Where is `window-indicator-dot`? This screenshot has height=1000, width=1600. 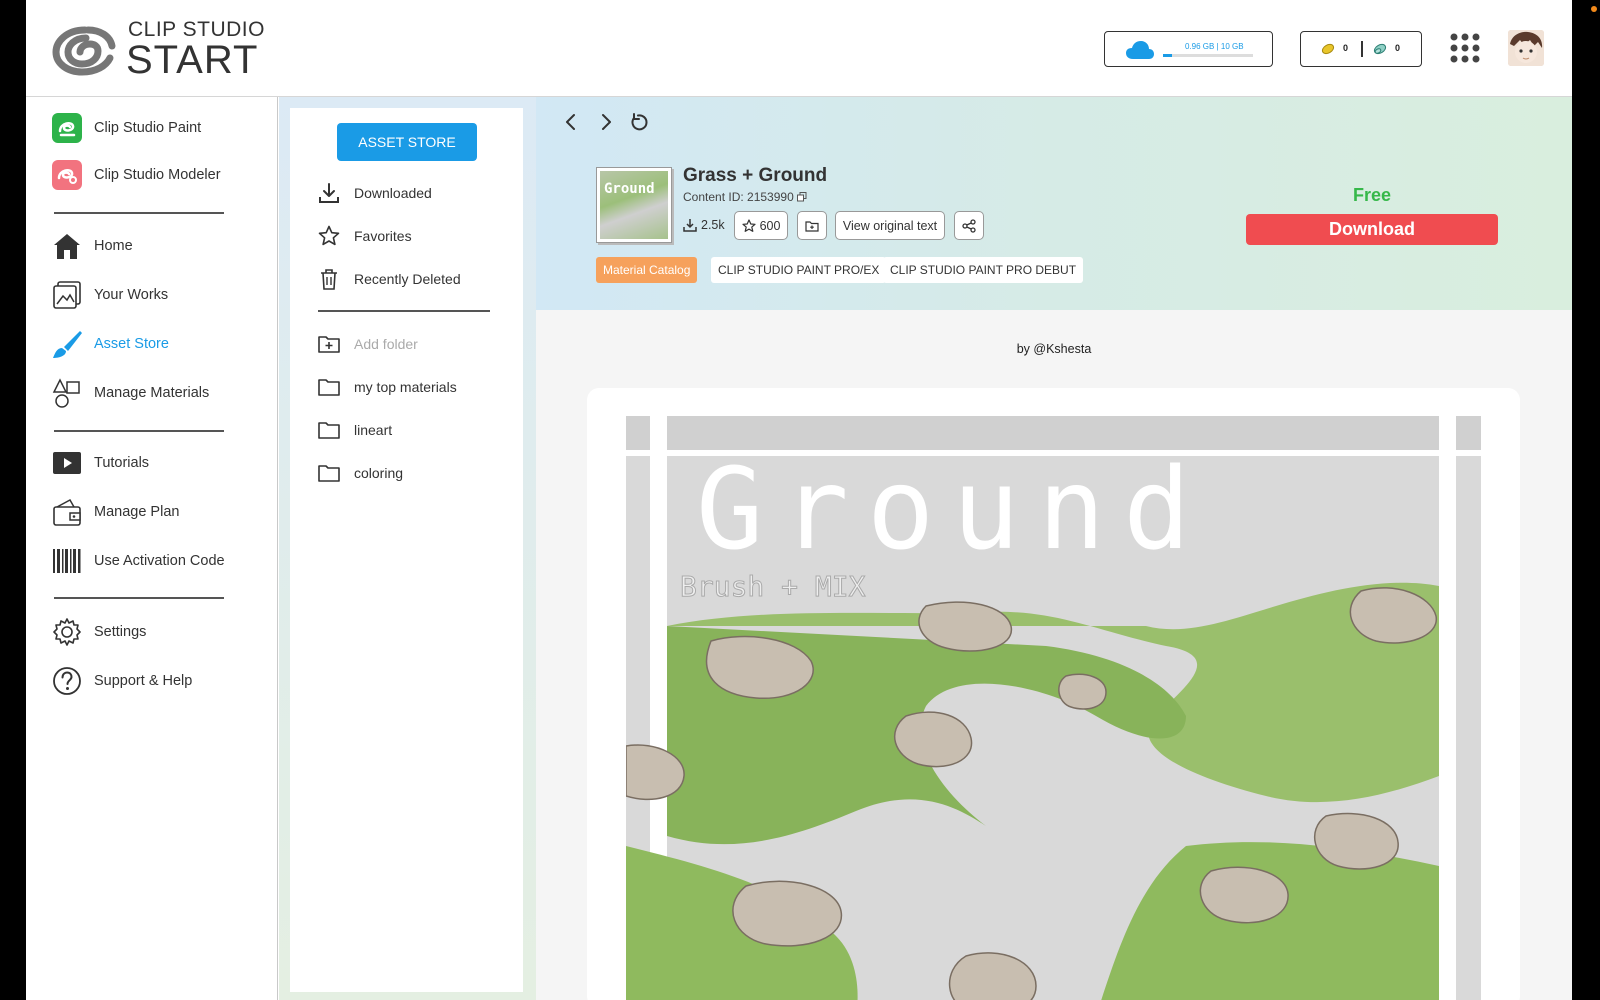
window-indicator-dot is located at coordinates (1594, 9).